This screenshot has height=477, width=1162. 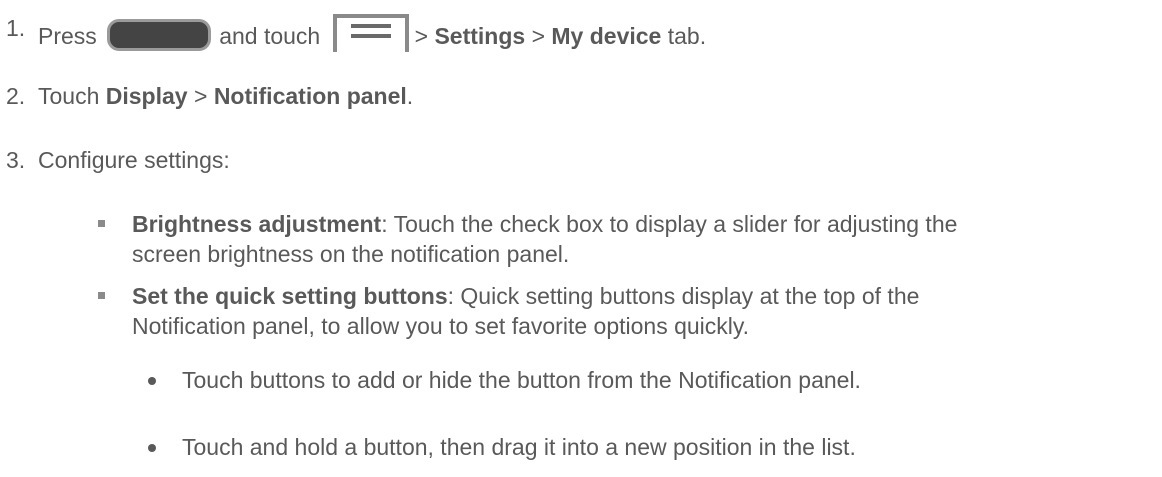 I want to click on period: ., so click(x=410, y=96).